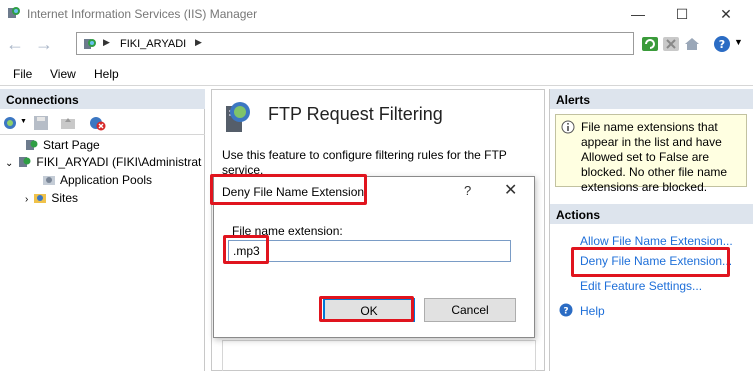 This screenshot has width=753, height=371. Describe the element at coordinates (650, 44) in the screenshot. I see `refresh-icon` at that location.